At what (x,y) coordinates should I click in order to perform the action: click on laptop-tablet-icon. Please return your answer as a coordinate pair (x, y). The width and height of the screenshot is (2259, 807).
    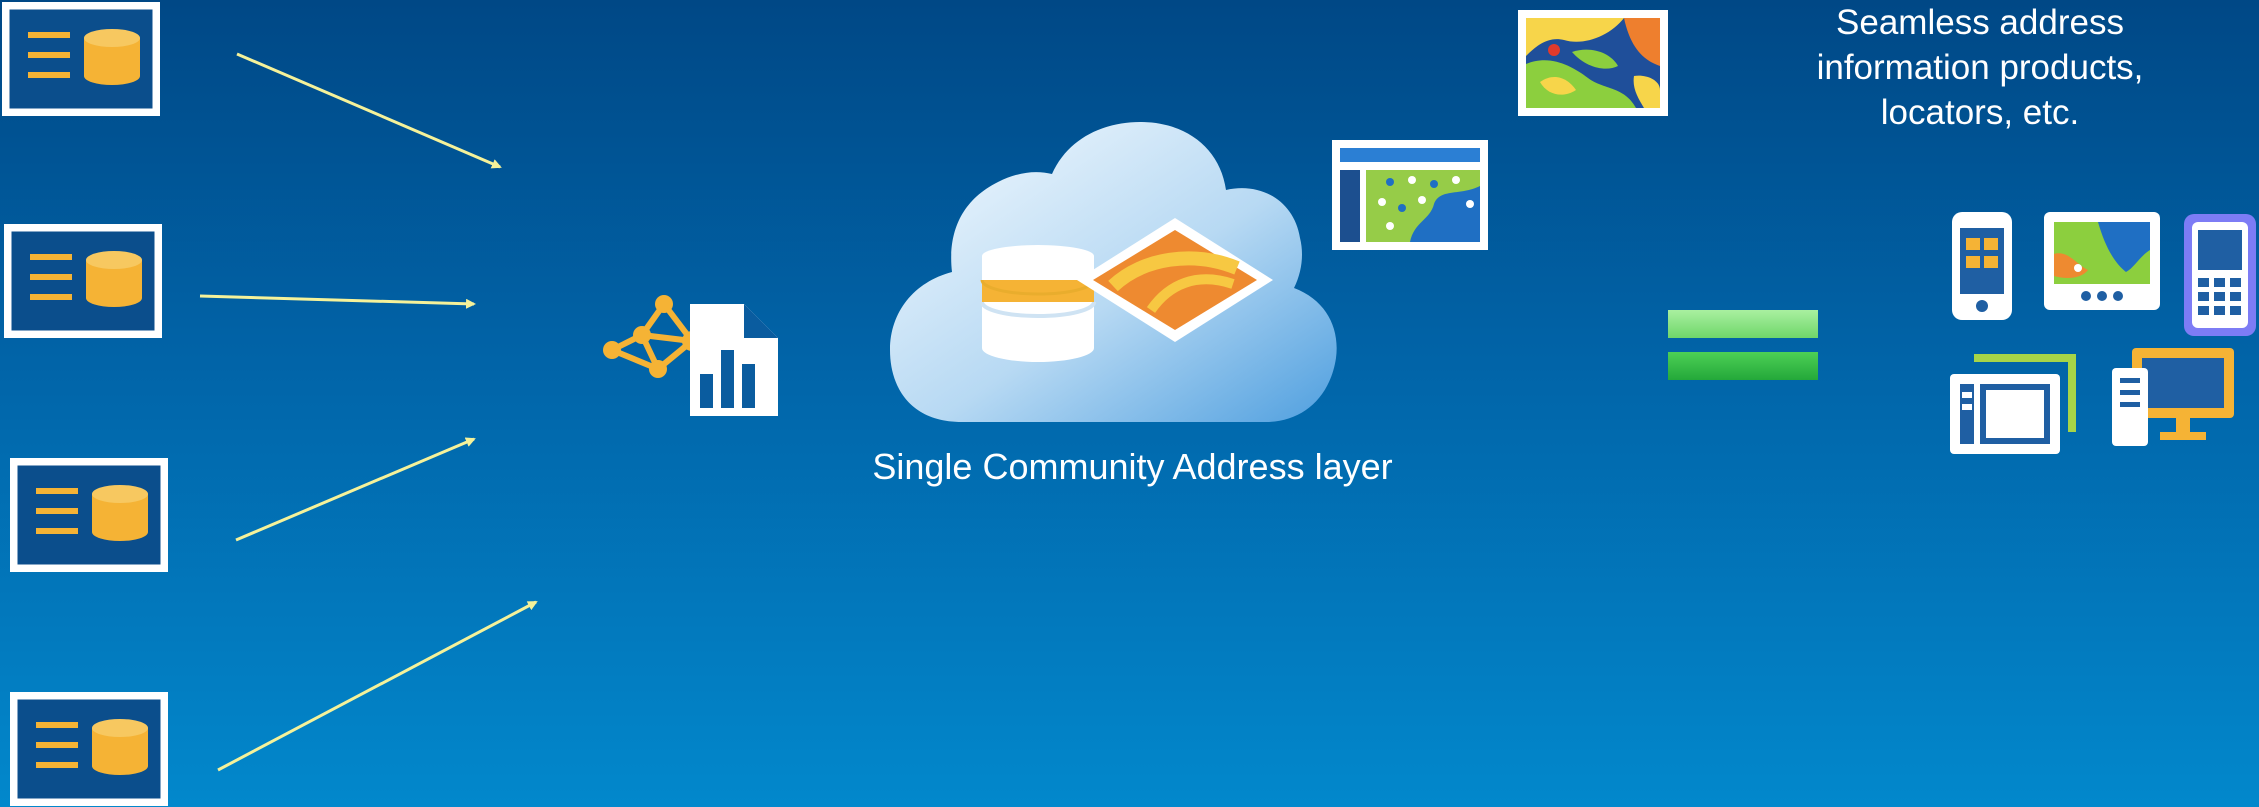
    Looking at the image, I should click on (2013, 404).